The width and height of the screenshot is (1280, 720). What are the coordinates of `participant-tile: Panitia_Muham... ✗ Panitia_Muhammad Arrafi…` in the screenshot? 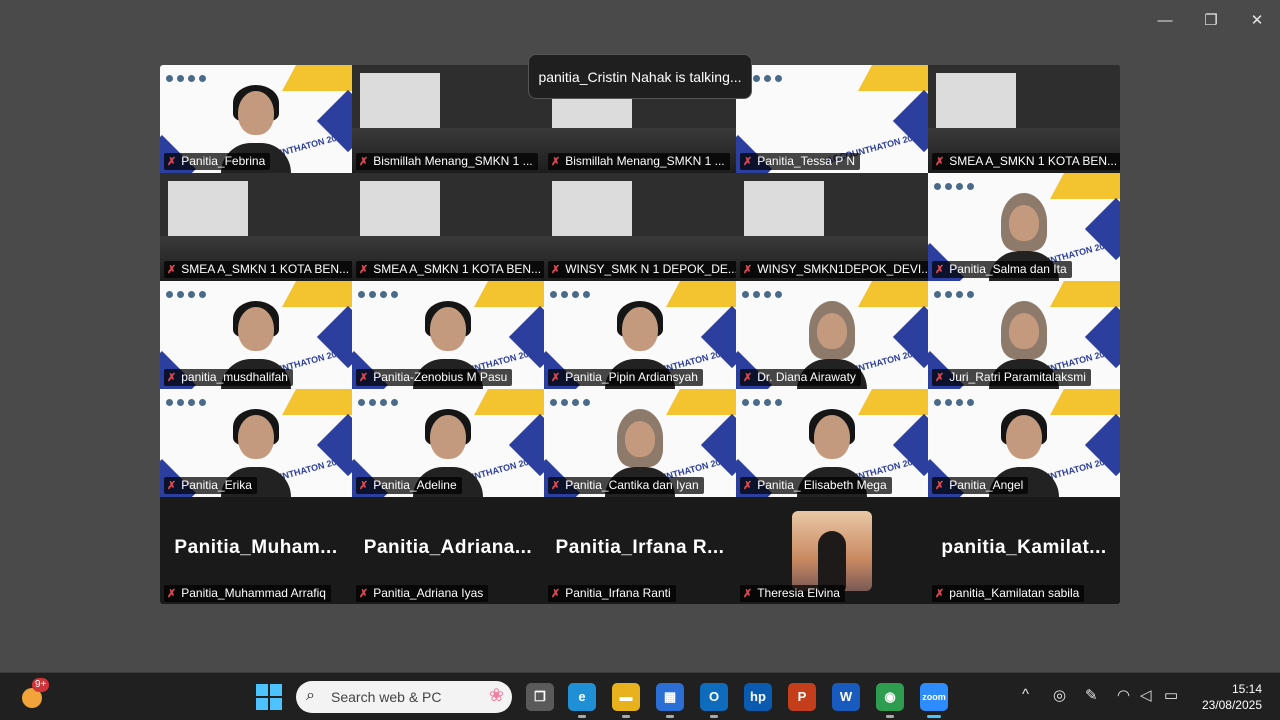 It's located at (256, 550).